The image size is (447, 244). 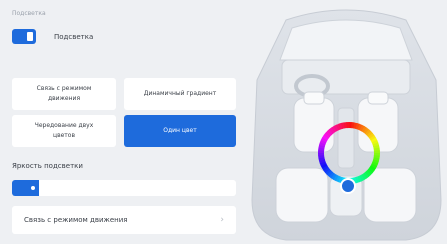 I want to click on color-wheel-layer, so click(x=349, y=157).